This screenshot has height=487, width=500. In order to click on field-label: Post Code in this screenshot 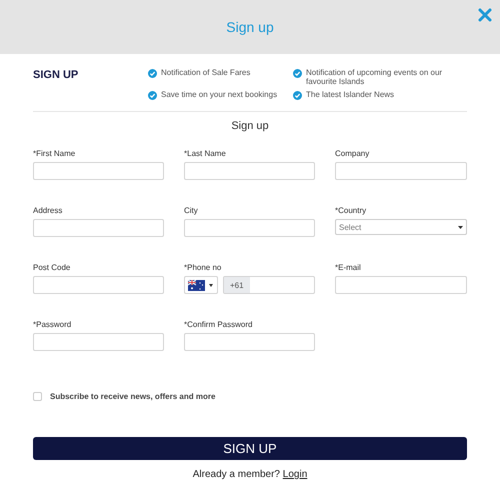, I will do `click(51, 267)`.